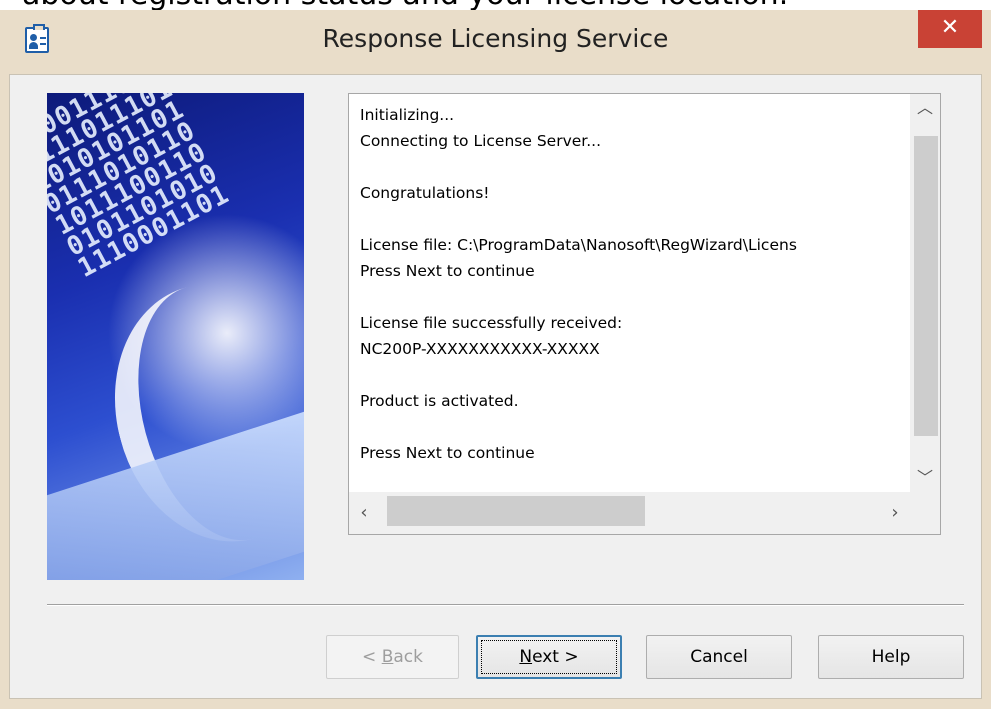 This screenshot has width=991, height=709. I want to click on next-button-label: Next >, so click(549, 657).